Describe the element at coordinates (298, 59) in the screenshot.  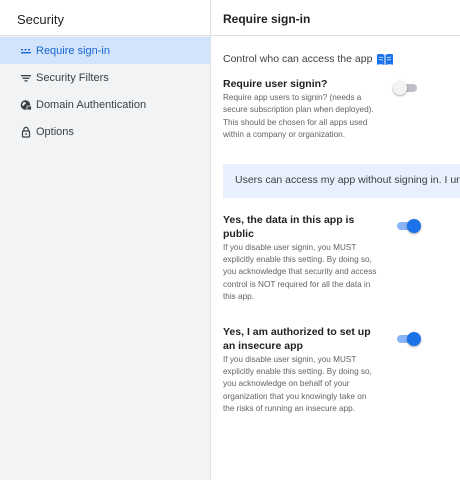
I see `access-control-text: Control who can access the app` at that location.